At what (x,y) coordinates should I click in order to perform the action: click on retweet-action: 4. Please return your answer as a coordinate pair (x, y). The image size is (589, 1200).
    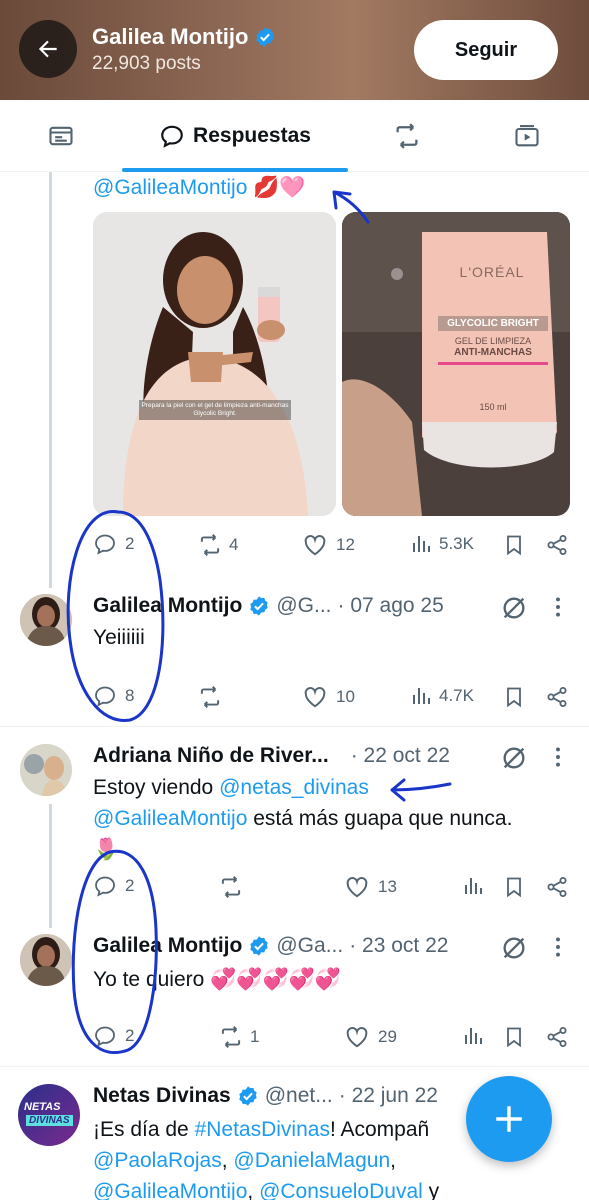
    Looking at the image, I should click on (217, 545).